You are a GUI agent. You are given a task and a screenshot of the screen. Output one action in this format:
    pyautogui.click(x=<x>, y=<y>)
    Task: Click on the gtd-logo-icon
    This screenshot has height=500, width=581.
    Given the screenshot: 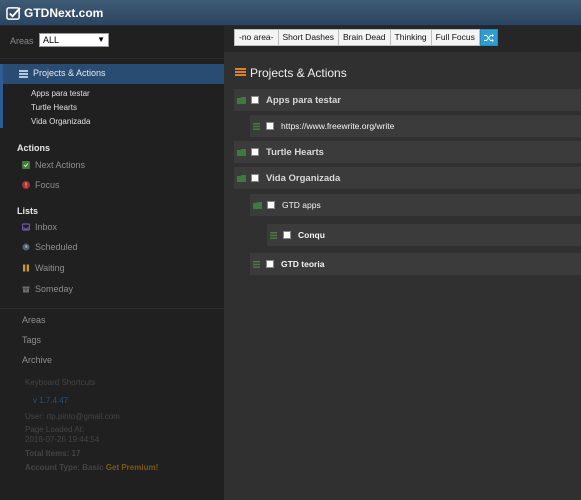 What is the action you would take?
    pyautogui.click(x=13, y=13)
    